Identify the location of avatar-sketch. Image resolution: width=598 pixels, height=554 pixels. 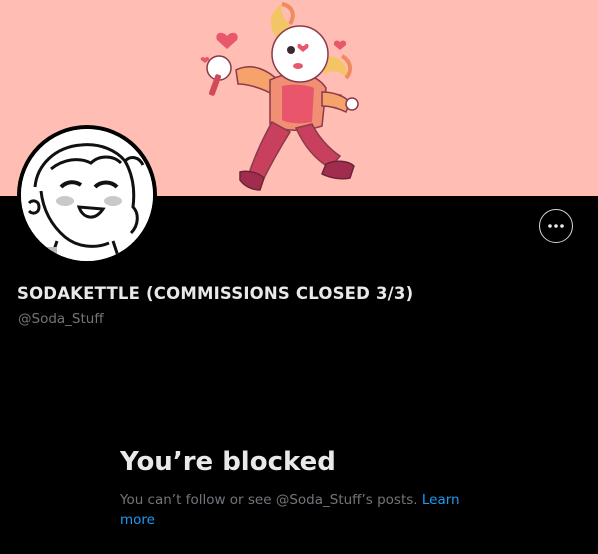
(87, 195).